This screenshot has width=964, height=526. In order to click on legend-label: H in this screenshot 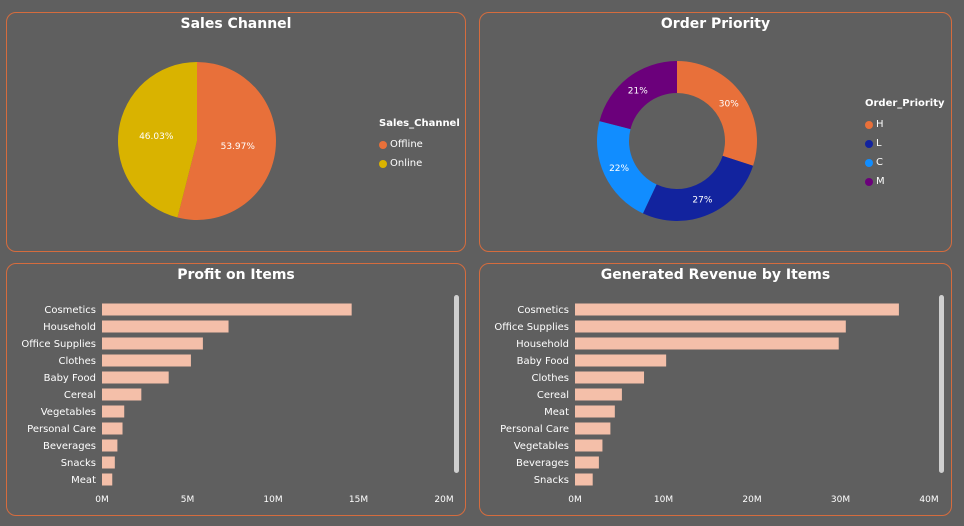, I will do `click(880, 124)`.